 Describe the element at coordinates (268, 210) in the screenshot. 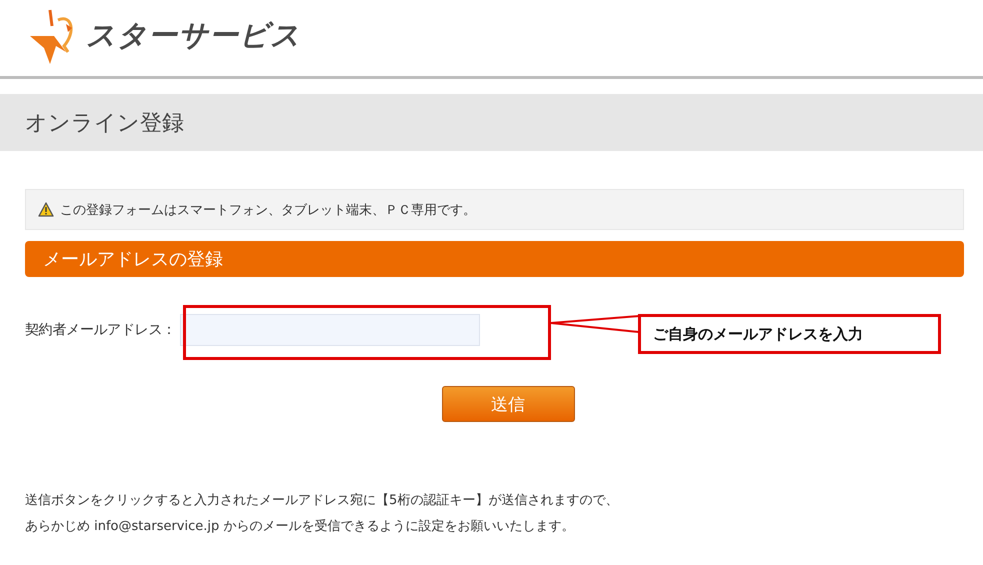

I see `notice-text: この登録フォームはスマートフォン、タブレット端末、ＰＣ専用です。` at that location.